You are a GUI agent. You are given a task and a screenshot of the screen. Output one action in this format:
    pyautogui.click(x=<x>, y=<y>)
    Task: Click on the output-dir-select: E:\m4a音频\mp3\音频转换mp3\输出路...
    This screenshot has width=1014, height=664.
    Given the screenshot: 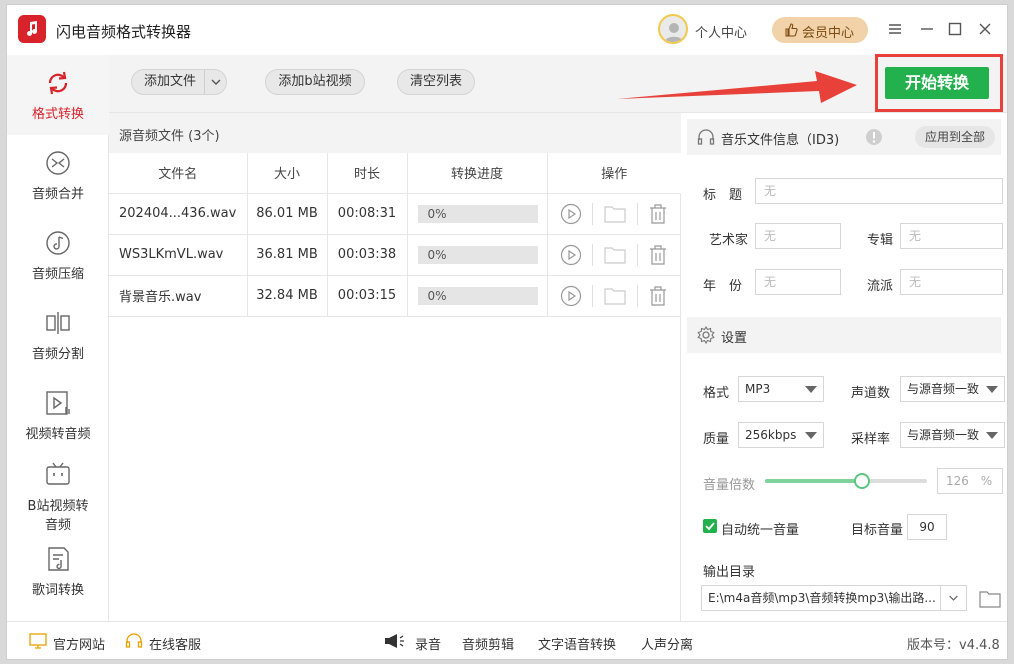 What is the action you would take?
    pyautogui.click(x=834, y=598)
    